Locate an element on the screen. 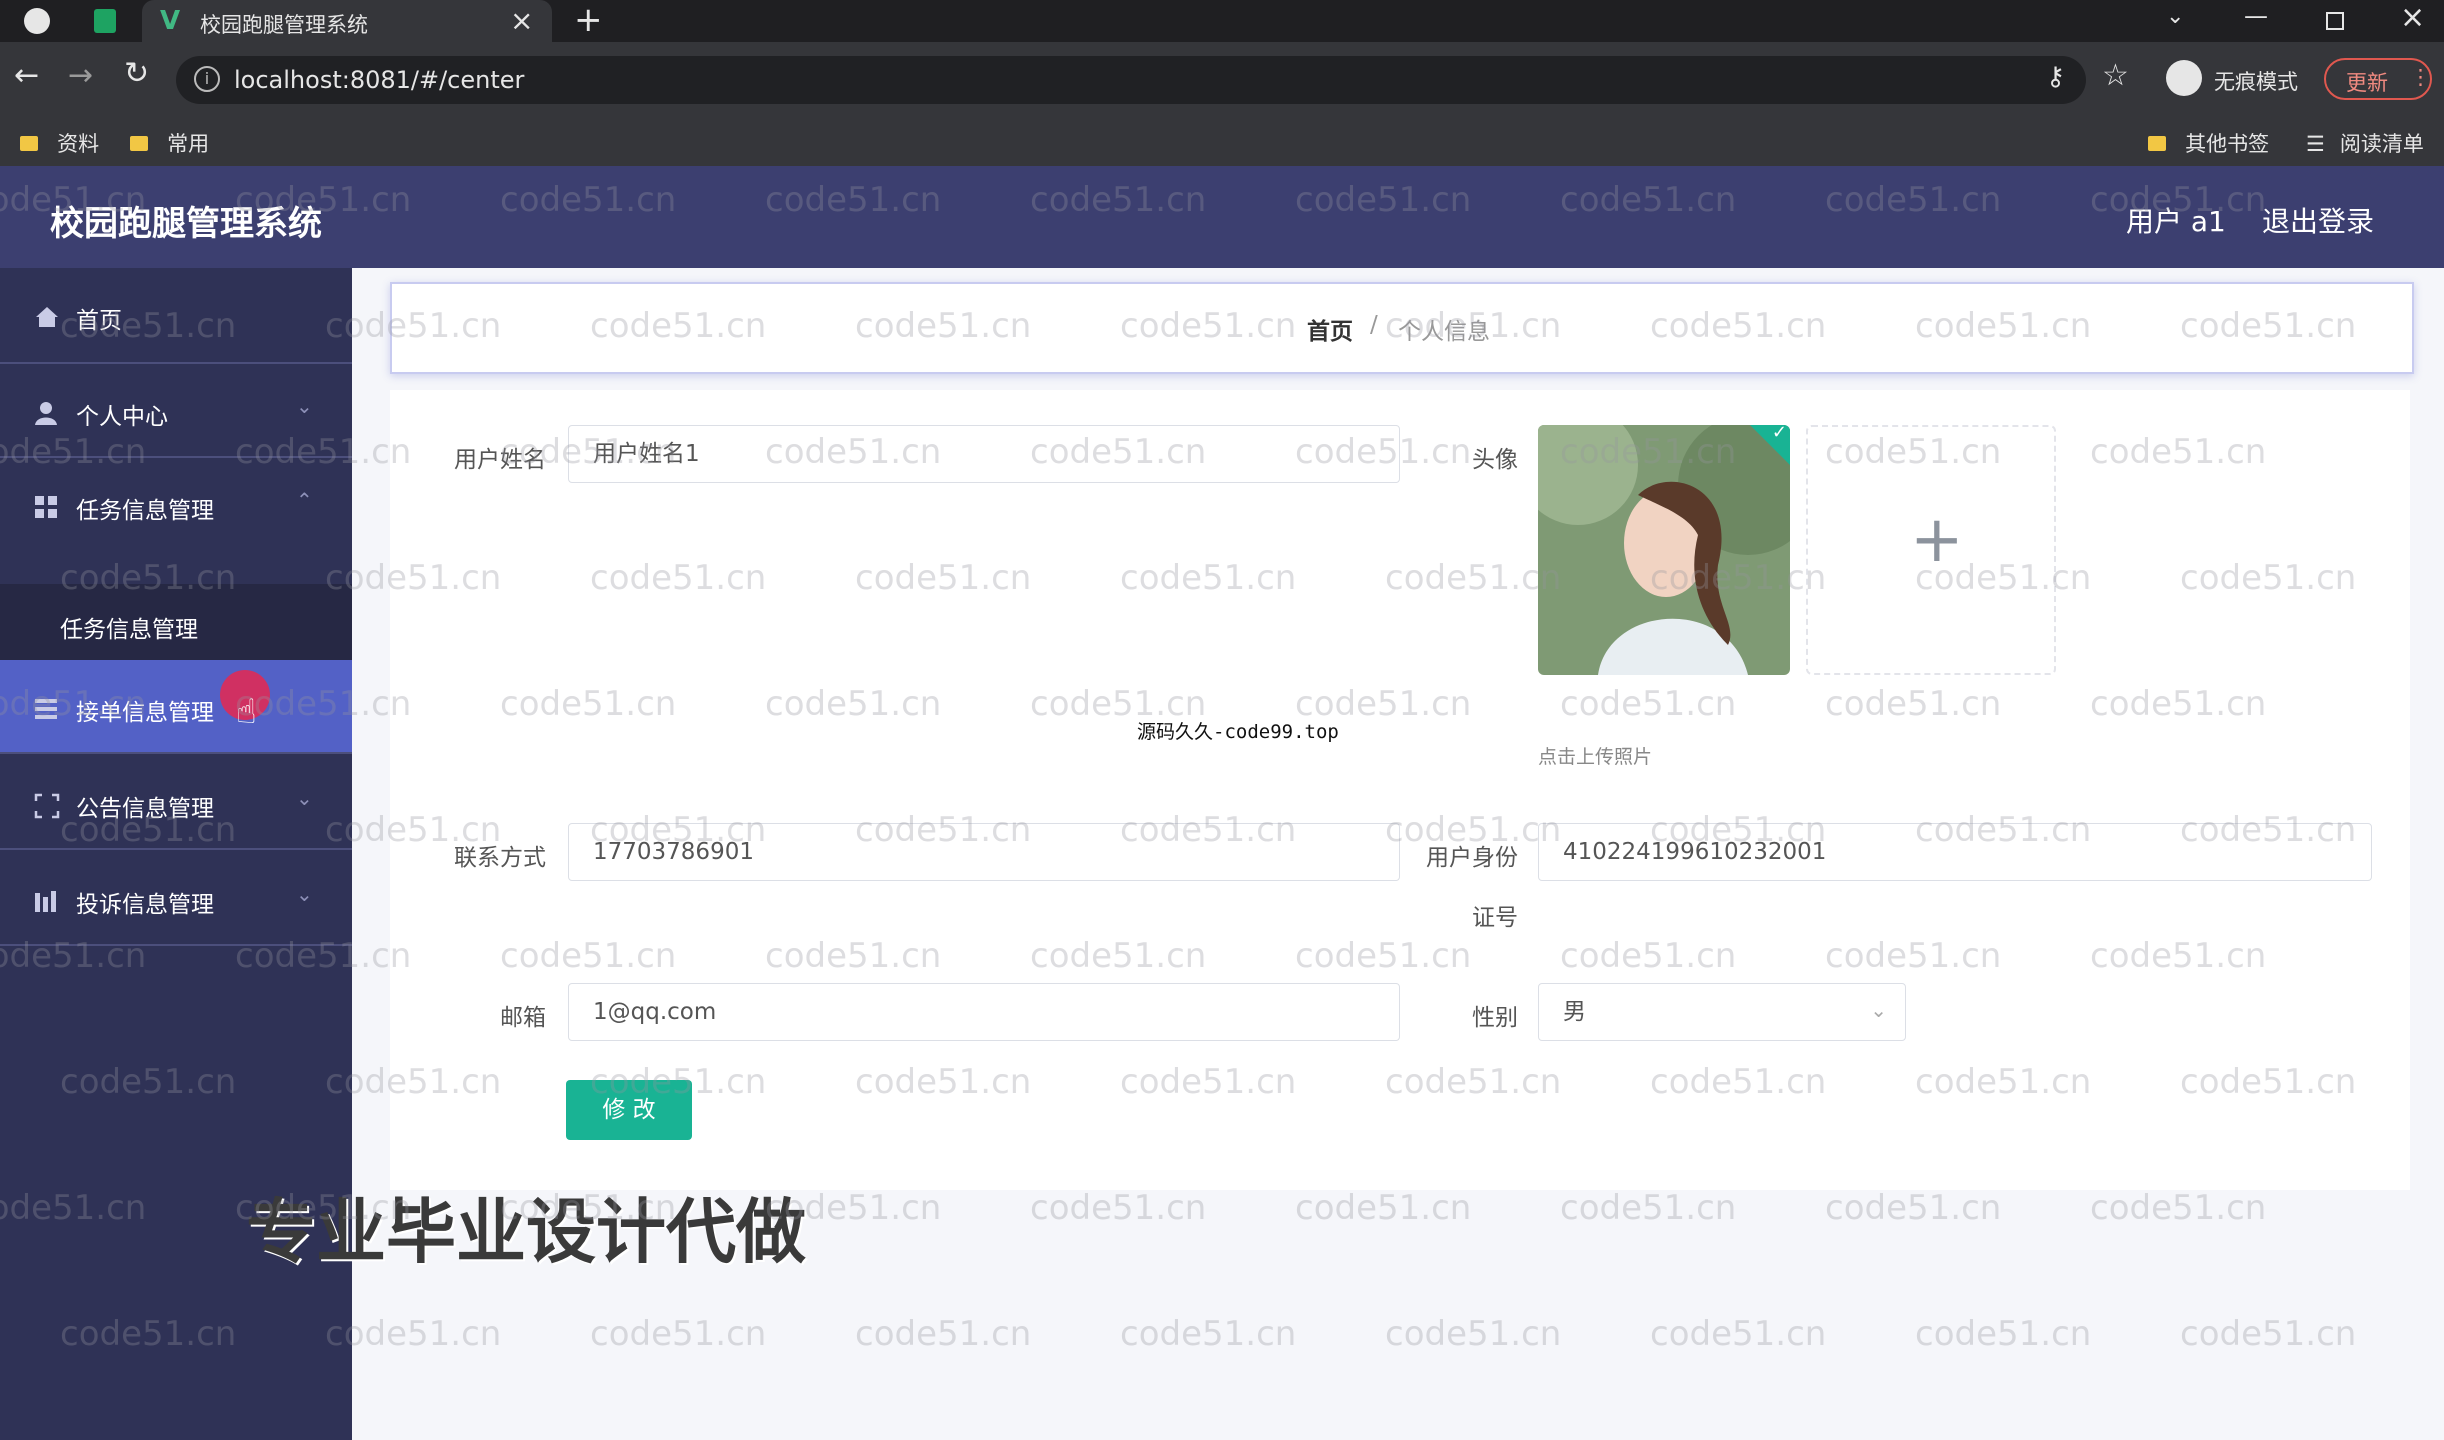  user-icon is located at coordinates (45, 413).